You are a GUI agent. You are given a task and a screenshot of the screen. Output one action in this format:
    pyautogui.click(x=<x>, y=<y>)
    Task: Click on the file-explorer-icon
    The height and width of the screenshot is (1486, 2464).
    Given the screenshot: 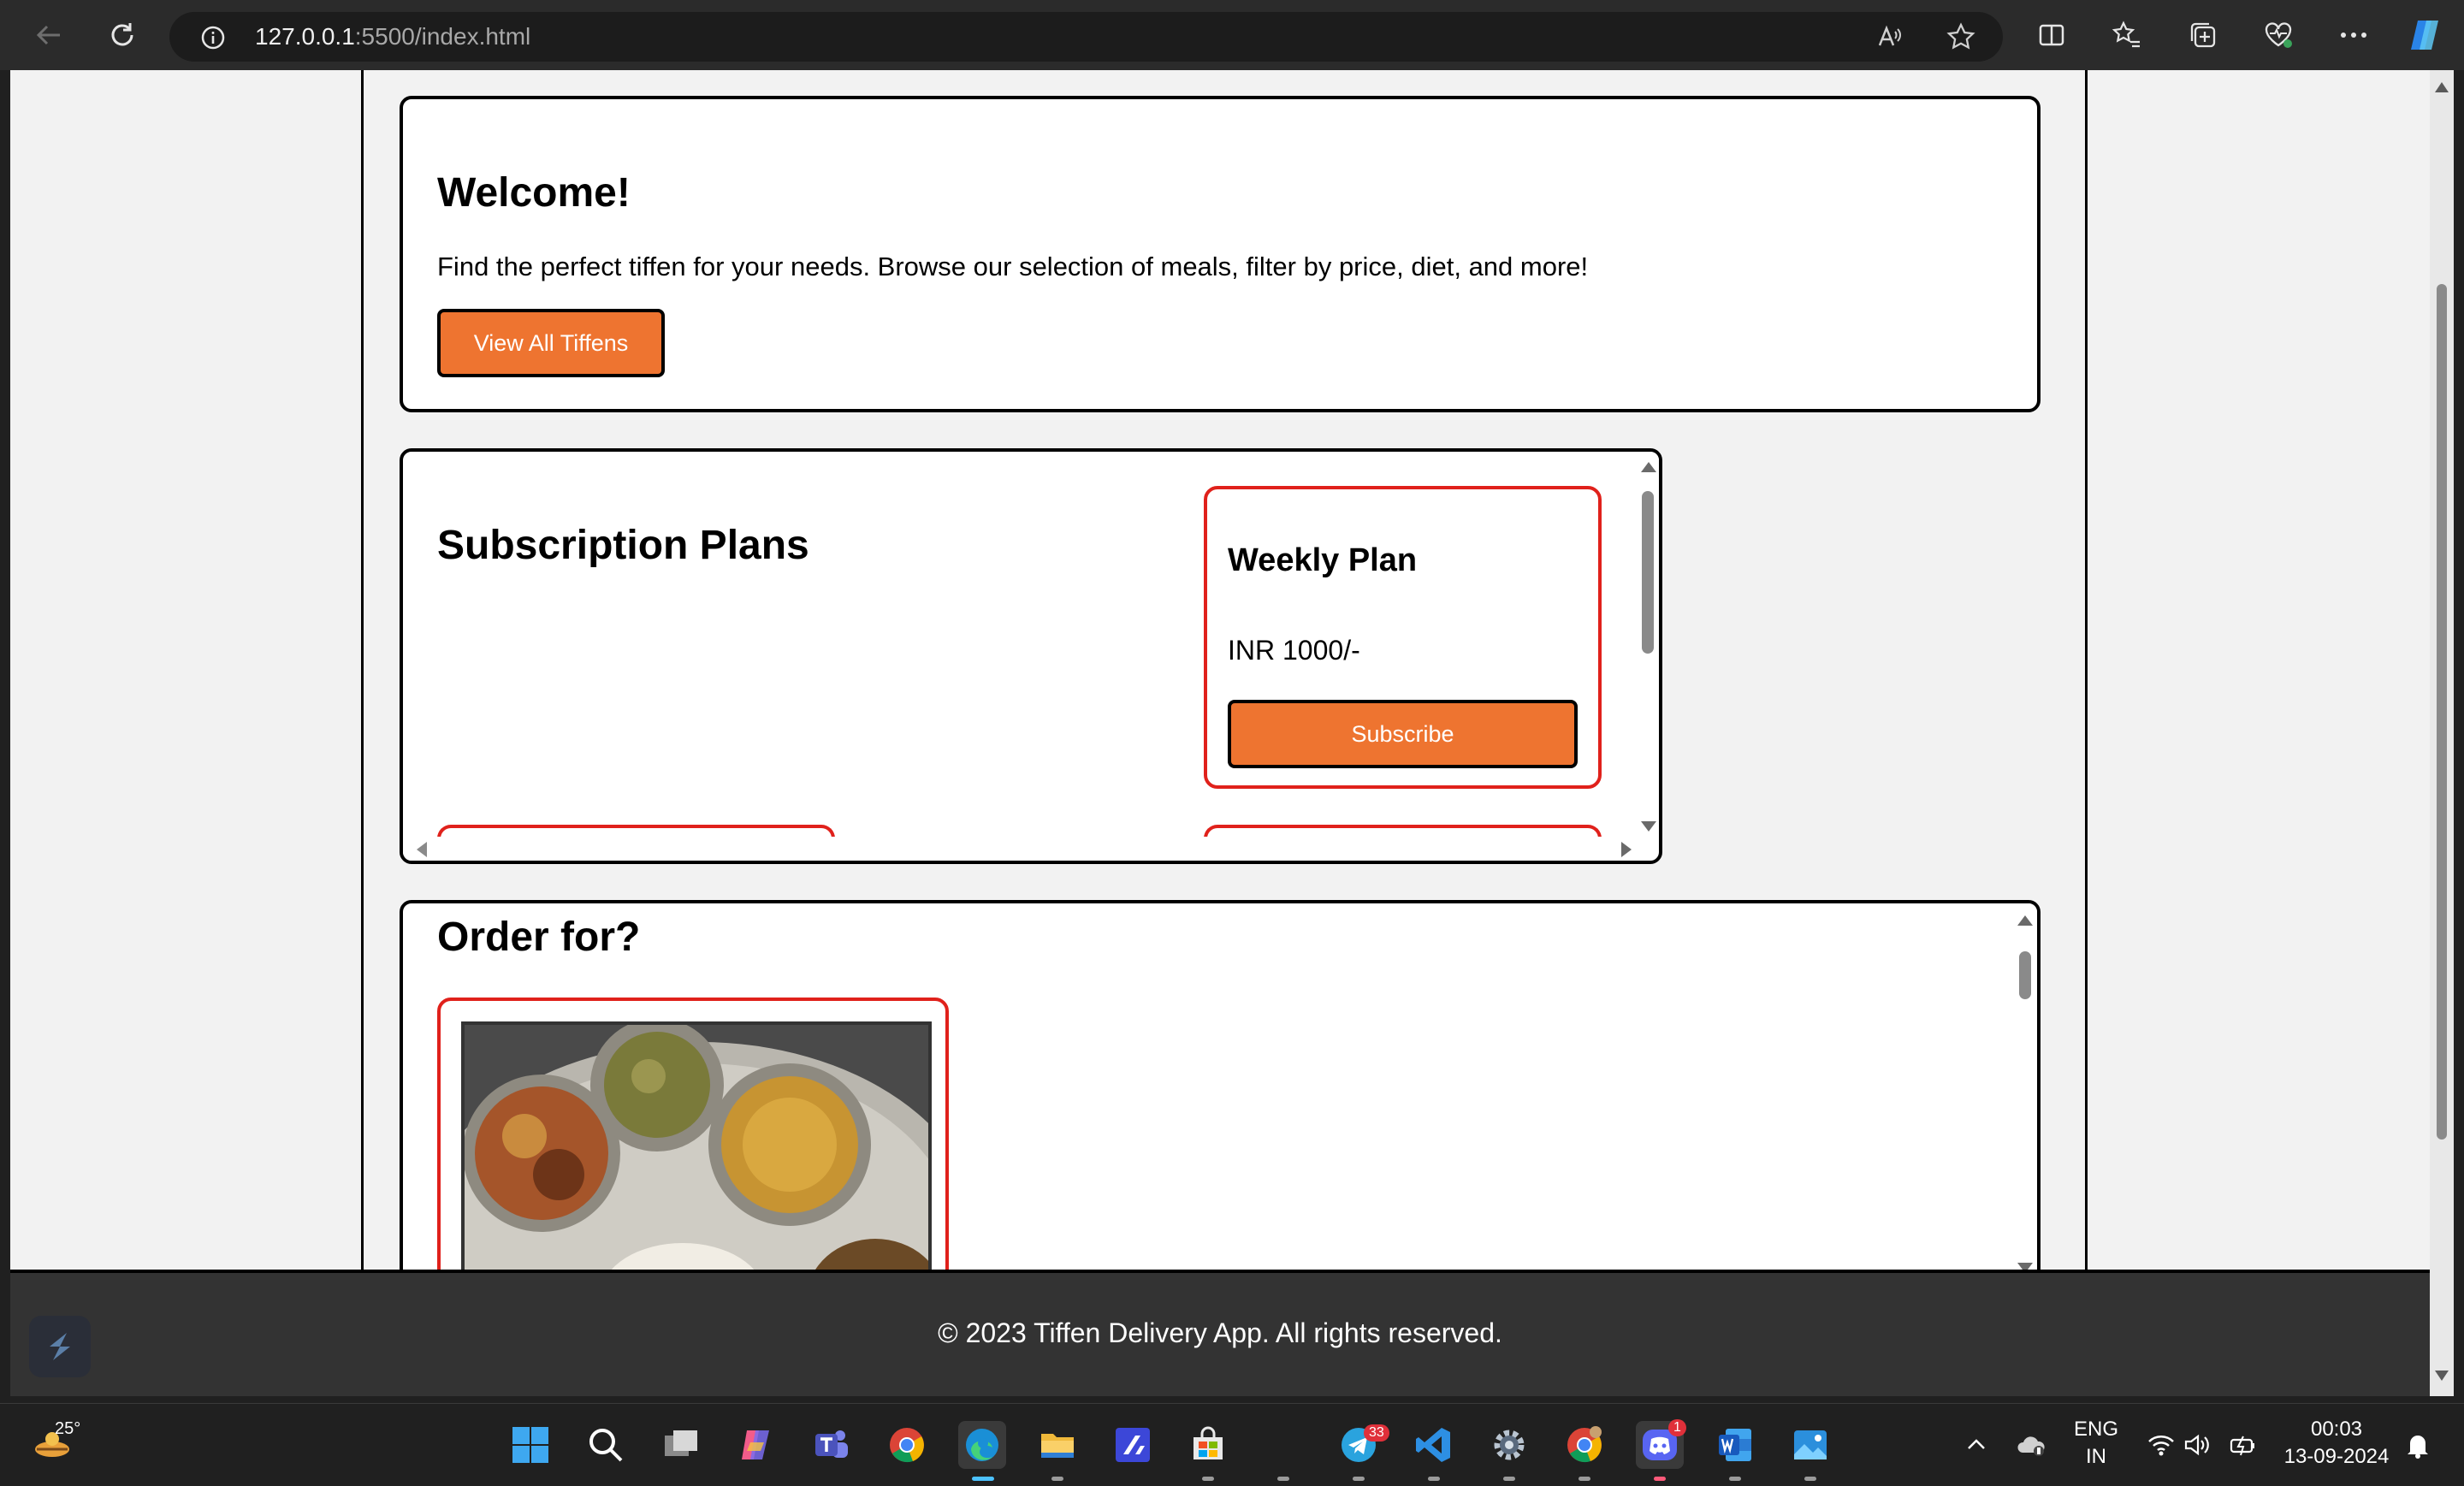 What is the action you would take?
    pyautogui.click(x=1057, y=1445)
    